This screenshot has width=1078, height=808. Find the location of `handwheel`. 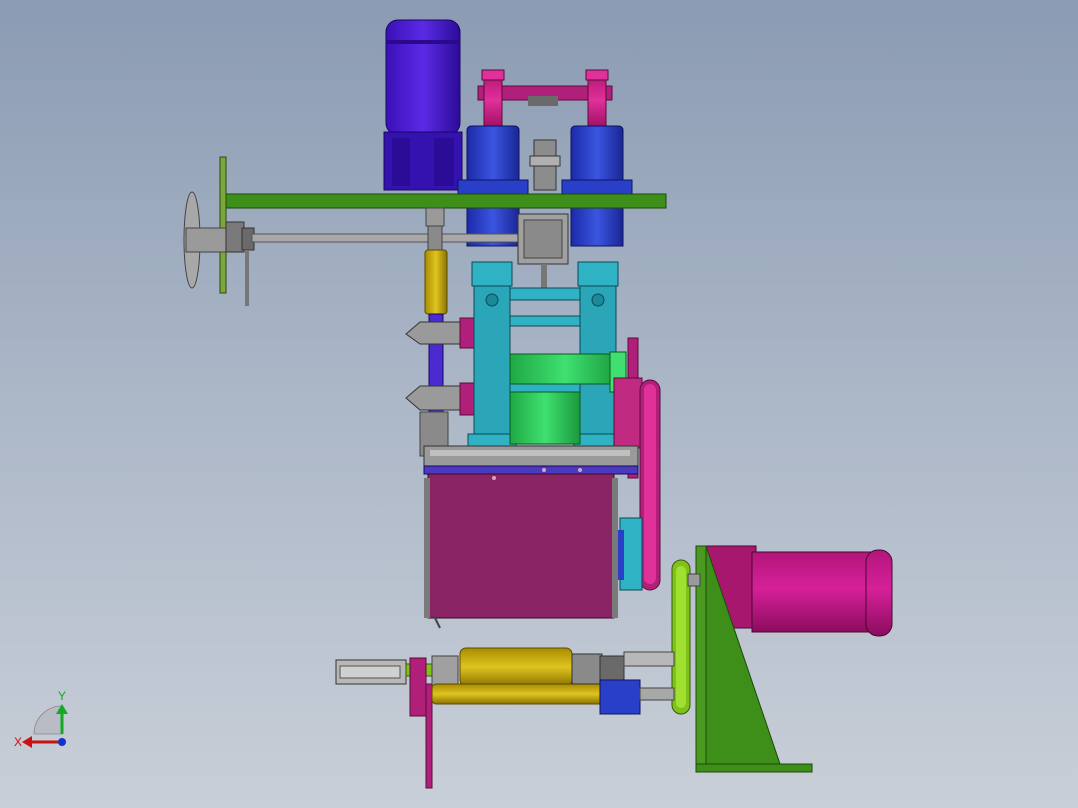

handwheel is located at coordinates (219, 248).